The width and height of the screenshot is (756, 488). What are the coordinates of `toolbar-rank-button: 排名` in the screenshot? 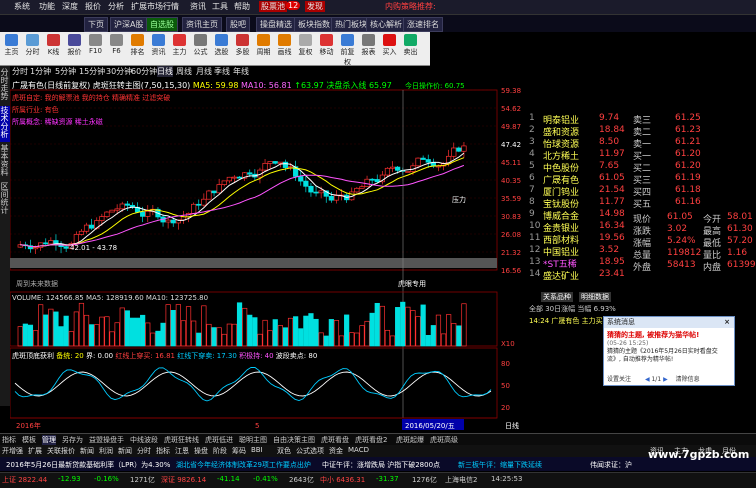 It's located at (137, 45).